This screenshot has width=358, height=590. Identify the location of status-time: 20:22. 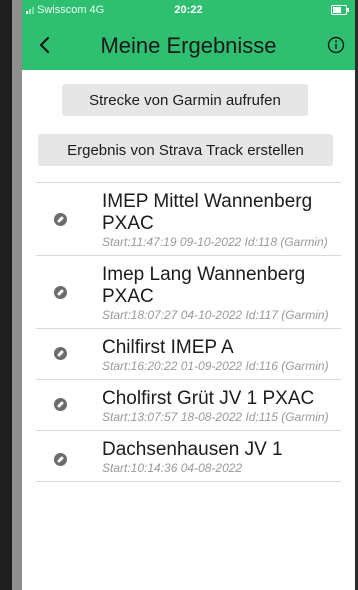
(188, 10).